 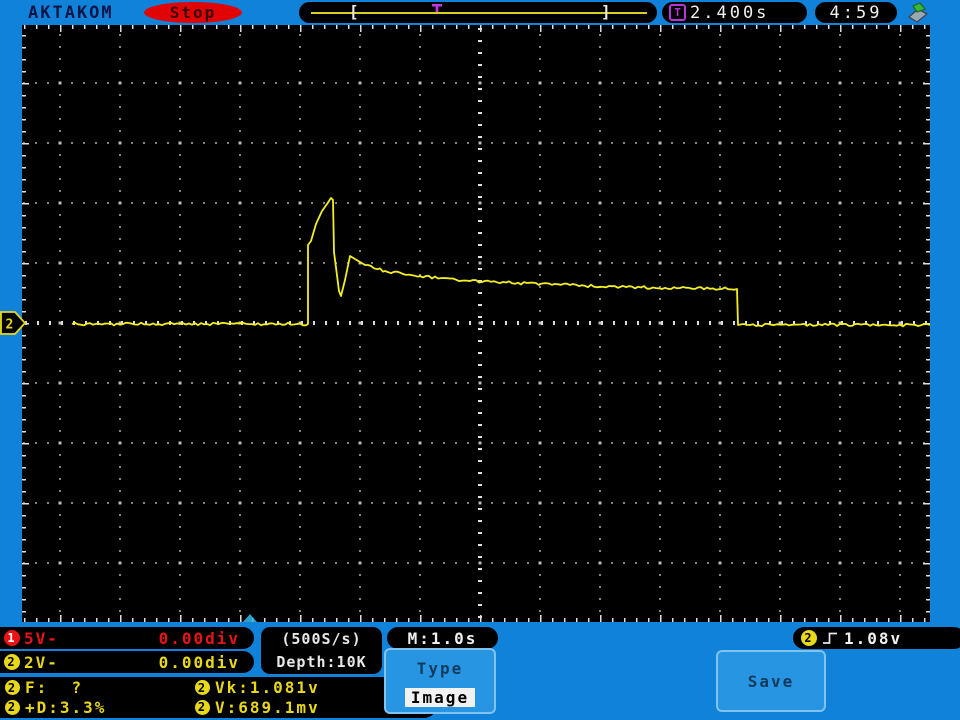 What do you see at coordinates (54, 688) in the screenshot?
I see `measurement-text: F: ?` at bounding box center [54, 688].